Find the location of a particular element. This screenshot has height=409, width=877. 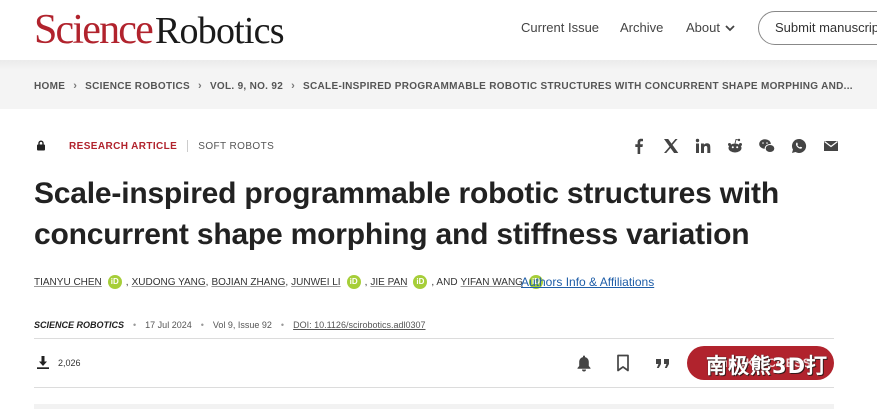

journal-name: SCIENCE ROBOTICS is located at coordinates (79, 325).